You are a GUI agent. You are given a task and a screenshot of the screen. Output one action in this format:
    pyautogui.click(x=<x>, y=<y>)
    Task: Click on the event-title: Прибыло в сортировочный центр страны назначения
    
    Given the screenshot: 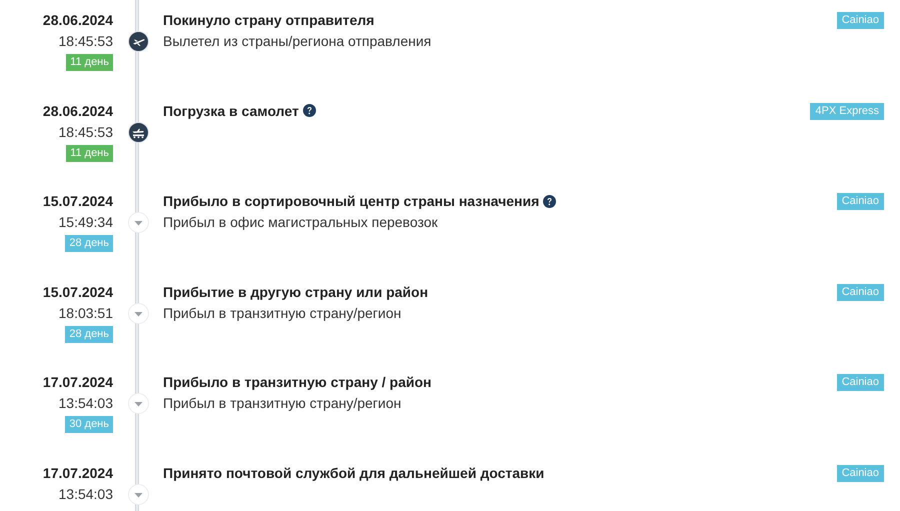 What is the action you would take?
    pyautogui.click(x=351, y=201)
    